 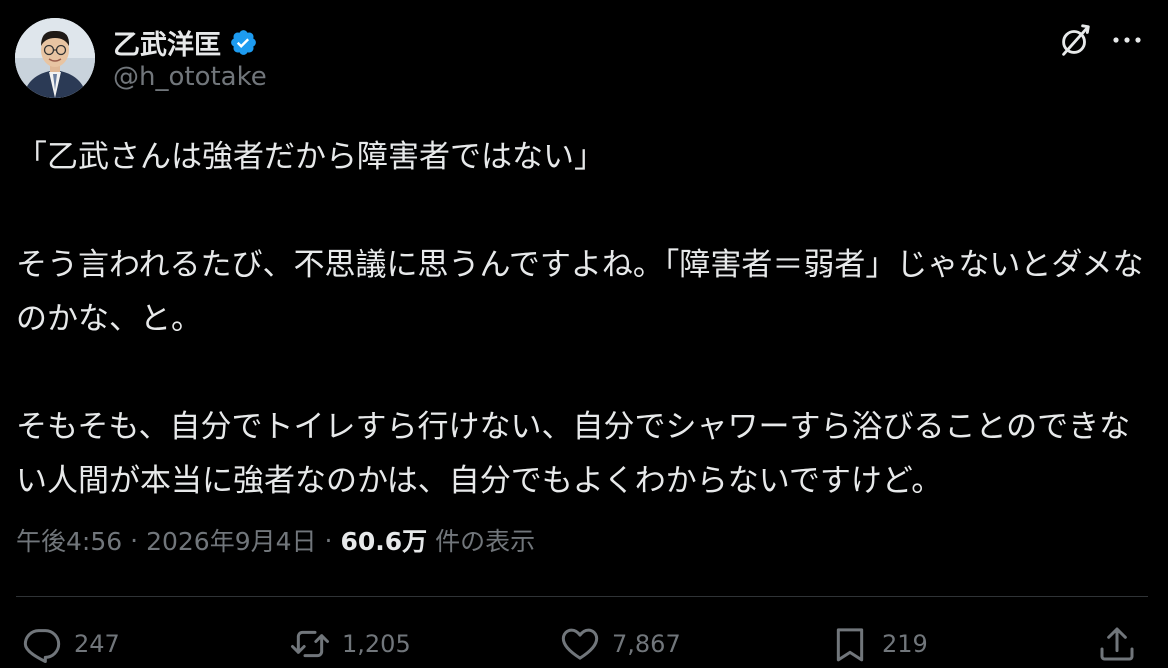 I want to click on grok-icon, so click(x=1075, y=41).